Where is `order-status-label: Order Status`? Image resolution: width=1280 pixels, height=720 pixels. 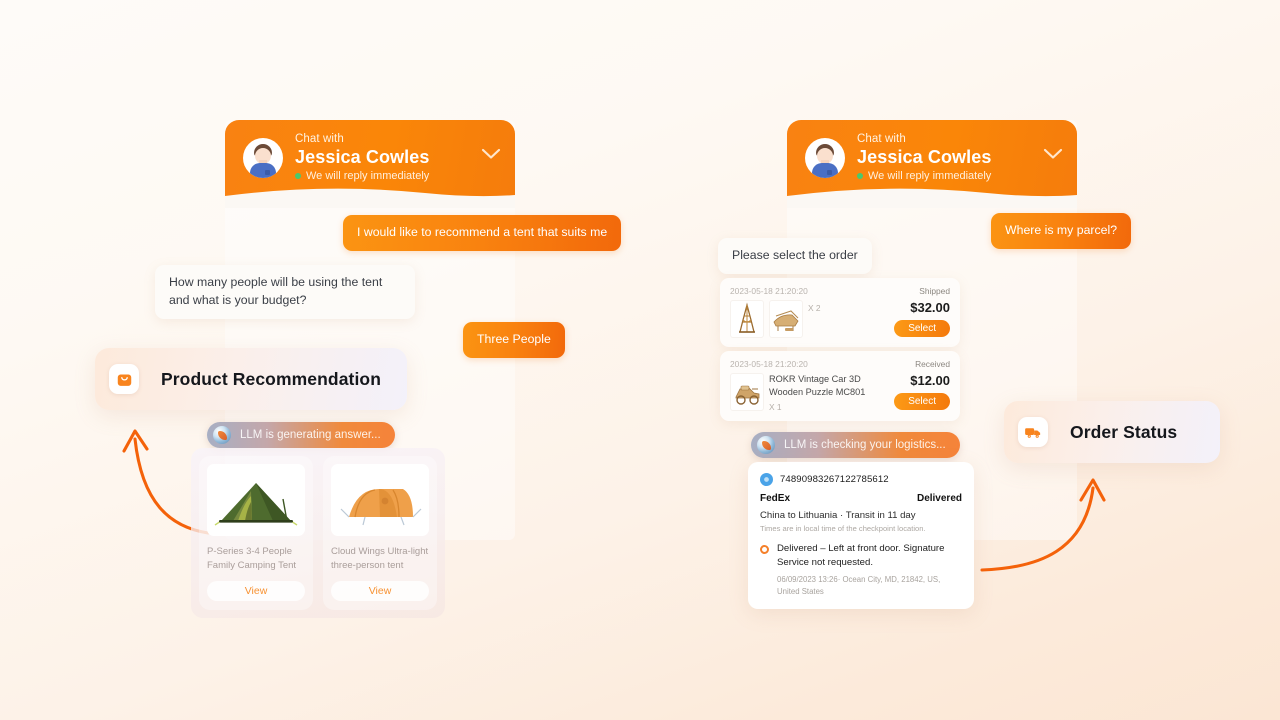
order-status-label: Order Status is located at coordinates (1124, 431).